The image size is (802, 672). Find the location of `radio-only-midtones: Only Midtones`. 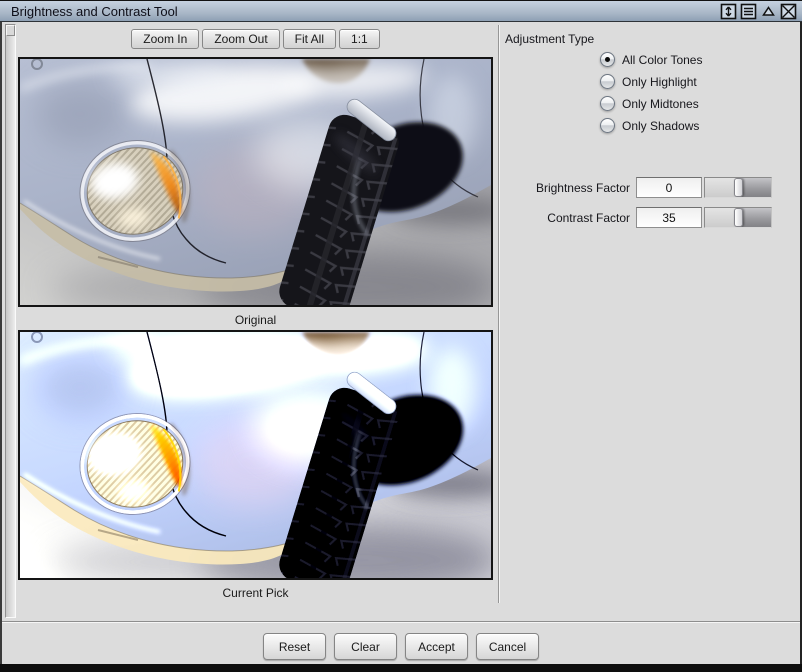

radio-only-midtones: Only Midtones is located at coordinates (651, 103).